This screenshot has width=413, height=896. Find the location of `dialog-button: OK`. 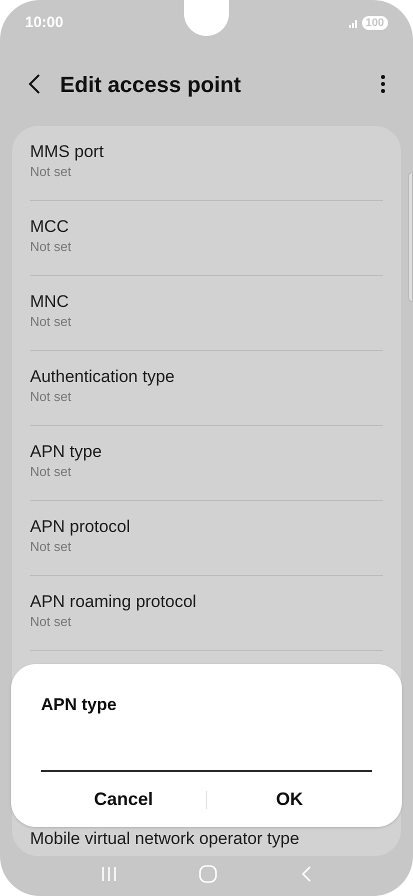

dialog-button: OK is located at coordinates (289, 800).